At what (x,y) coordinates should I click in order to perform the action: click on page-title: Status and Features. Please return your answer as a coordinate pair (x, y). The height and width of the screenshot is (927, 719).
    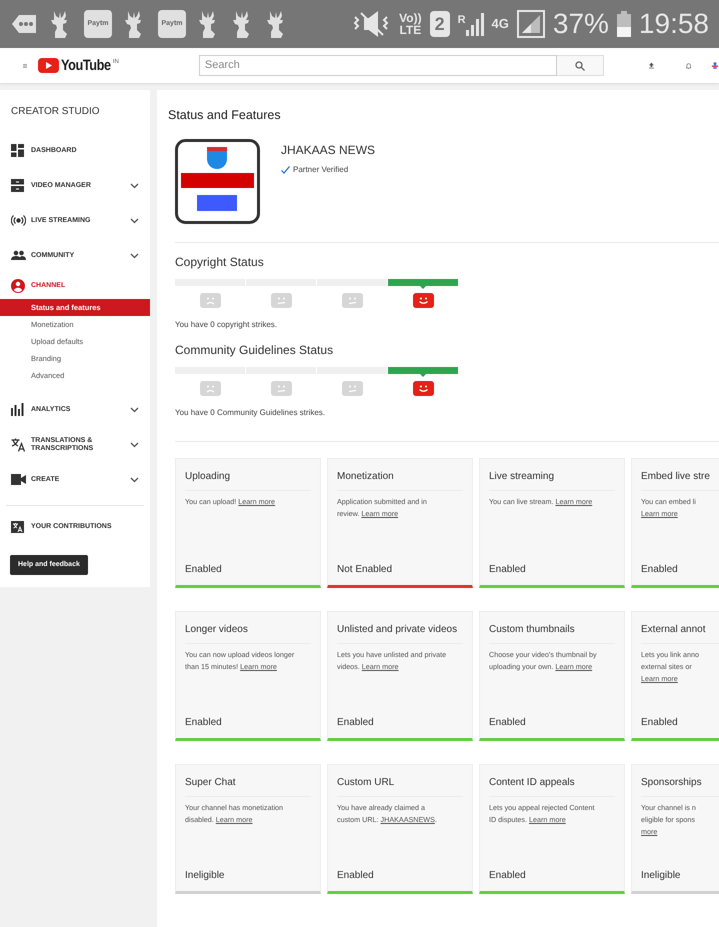
    Looking at the image, I should click on (224, 115).